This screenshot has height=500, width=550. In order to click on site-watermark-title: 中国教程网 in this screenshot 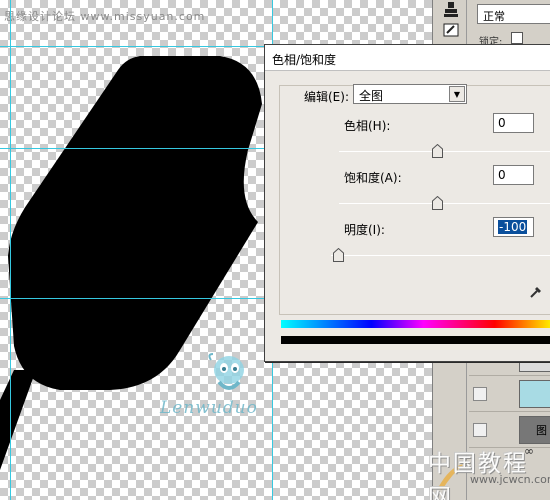, I will do `click(478, 475)`.